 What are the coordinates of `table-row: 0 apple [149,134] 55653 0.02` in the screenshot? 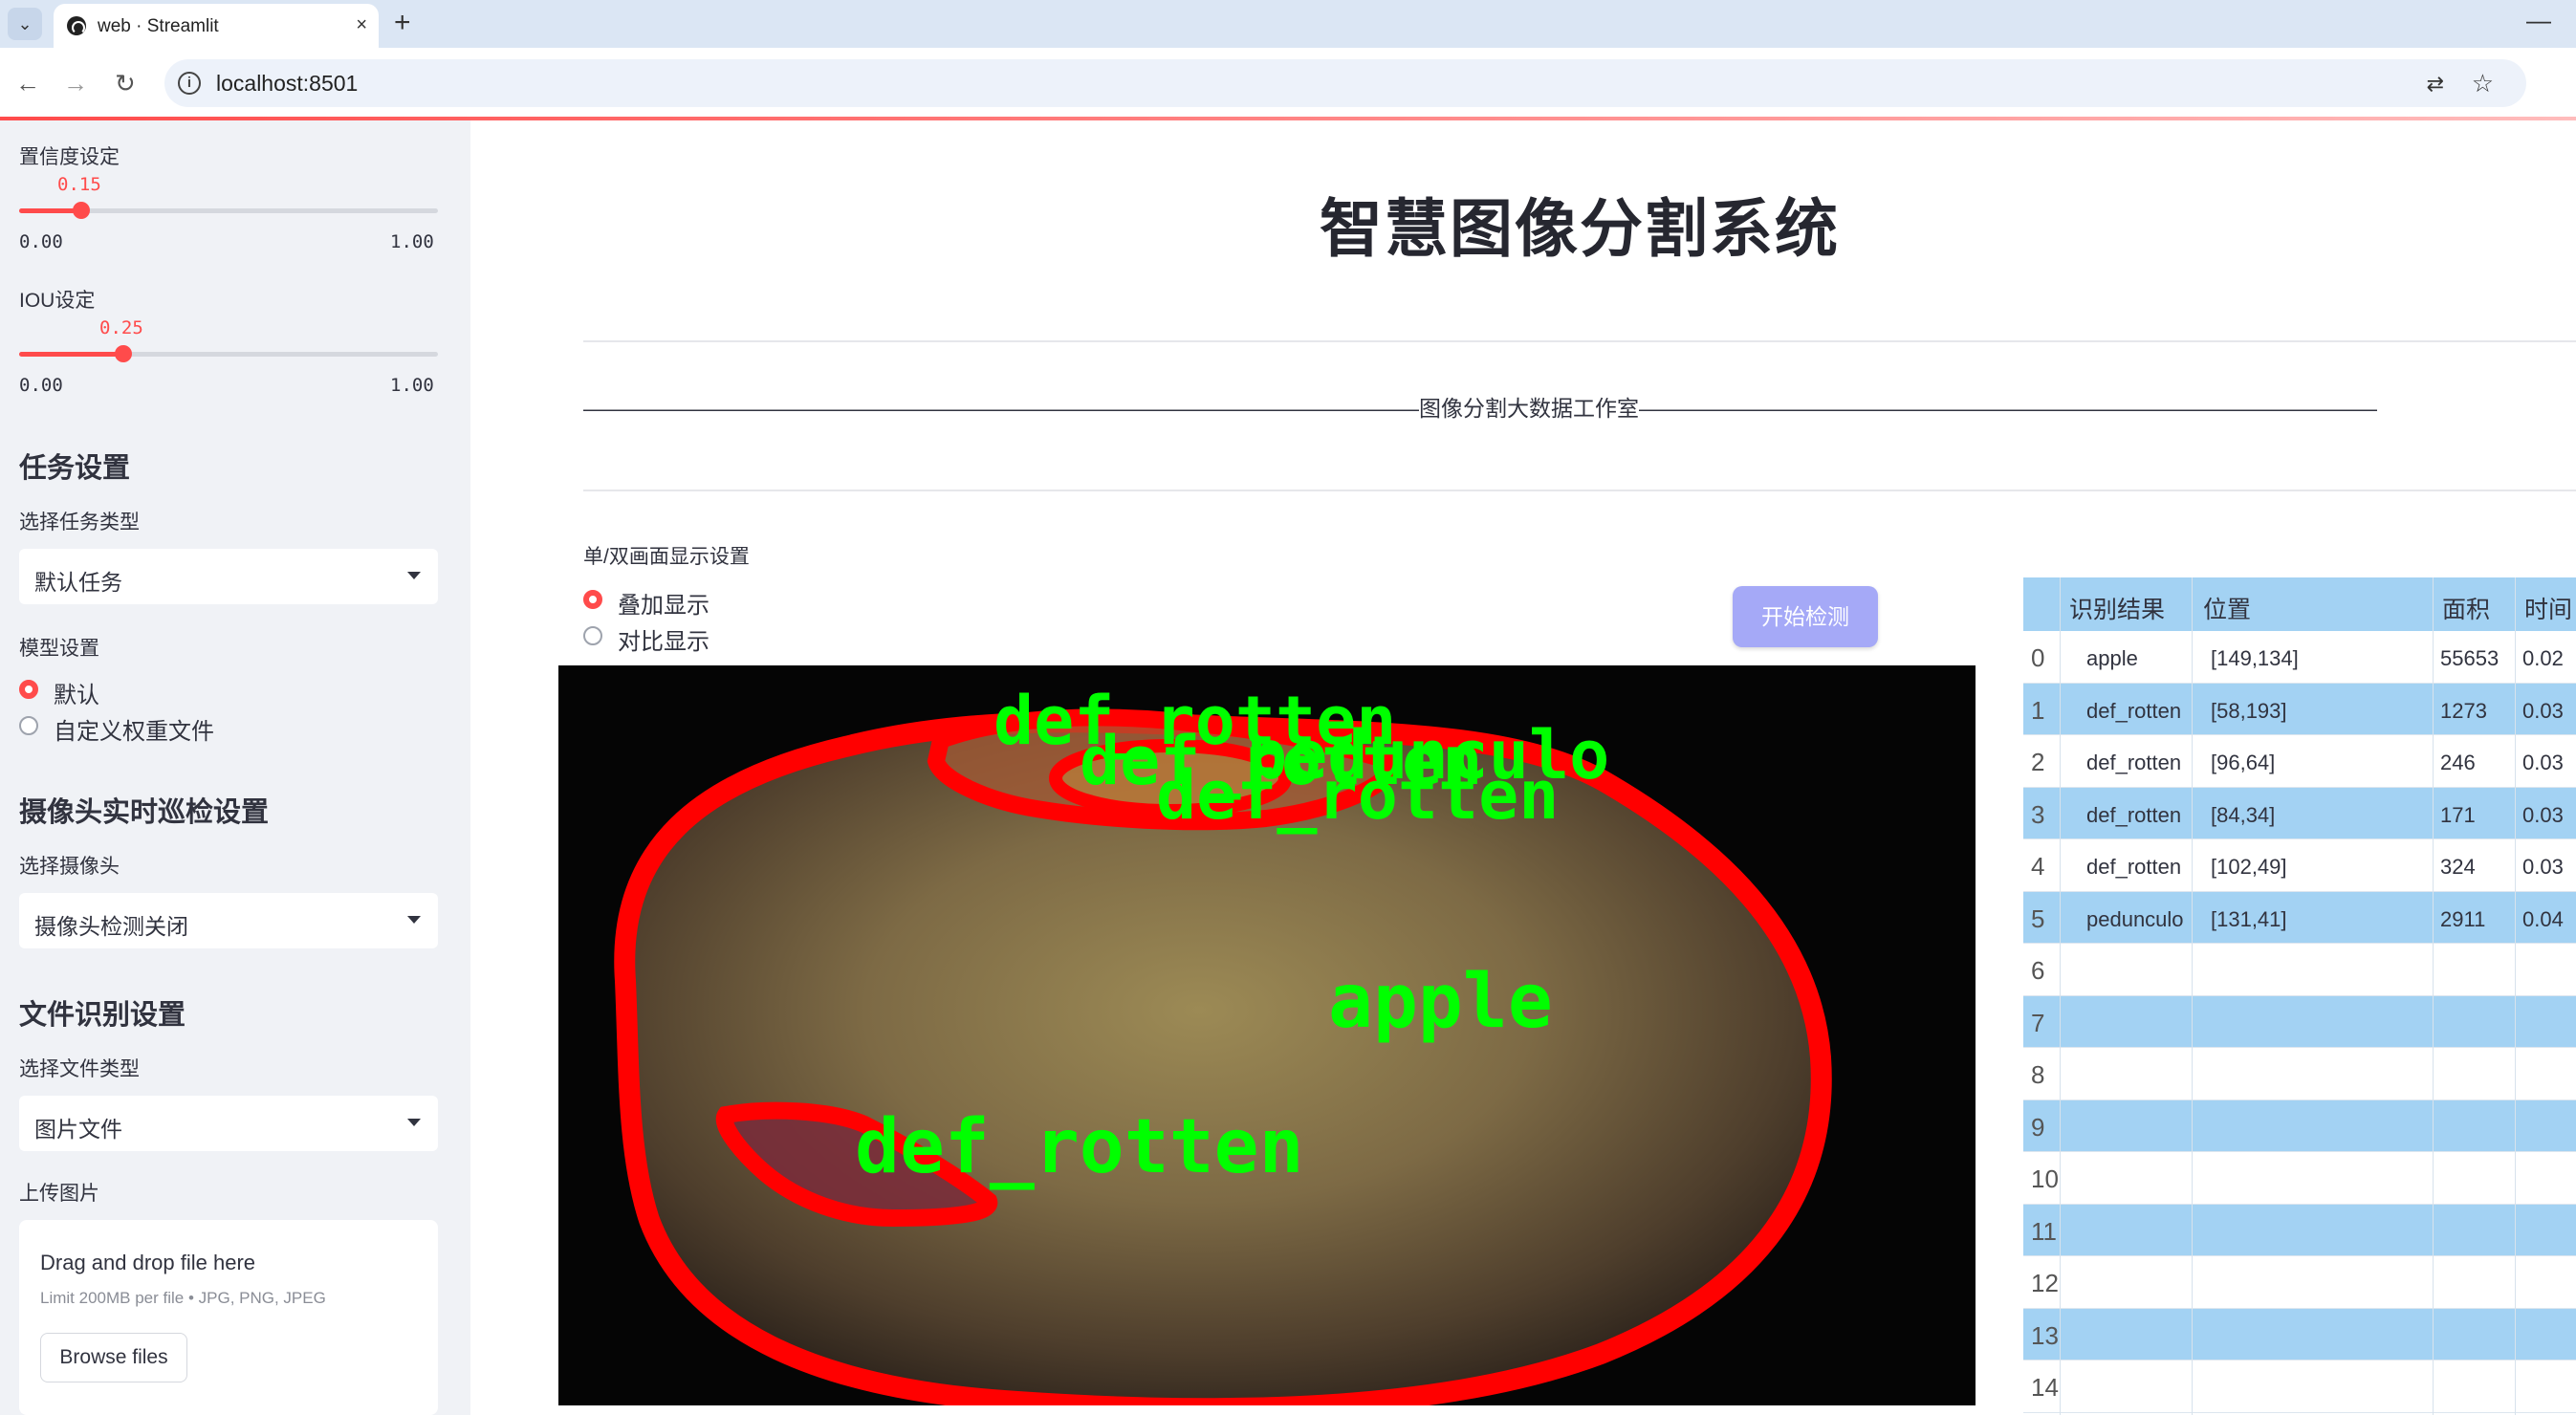 It's located at (2299, 657).